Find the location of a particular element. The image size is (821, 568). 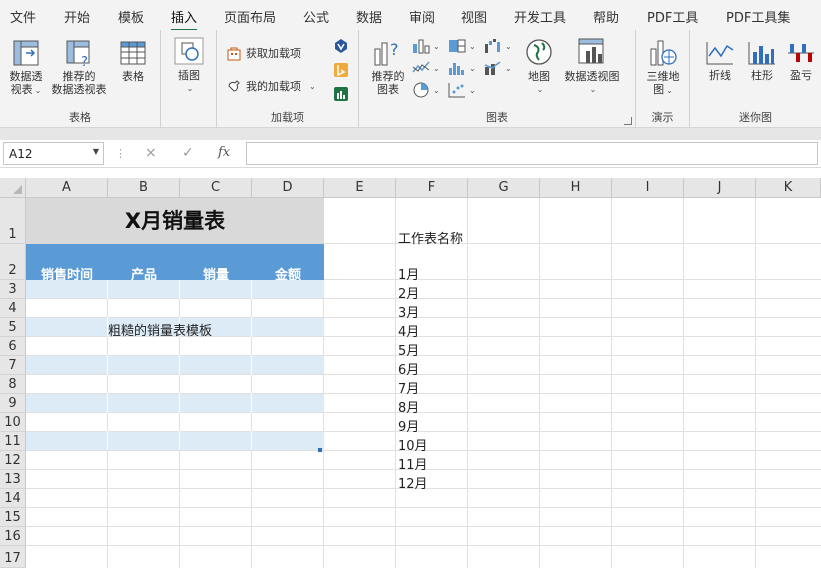

hierarchy-chart-button: ⌄ is located at coordinates (461, 46).